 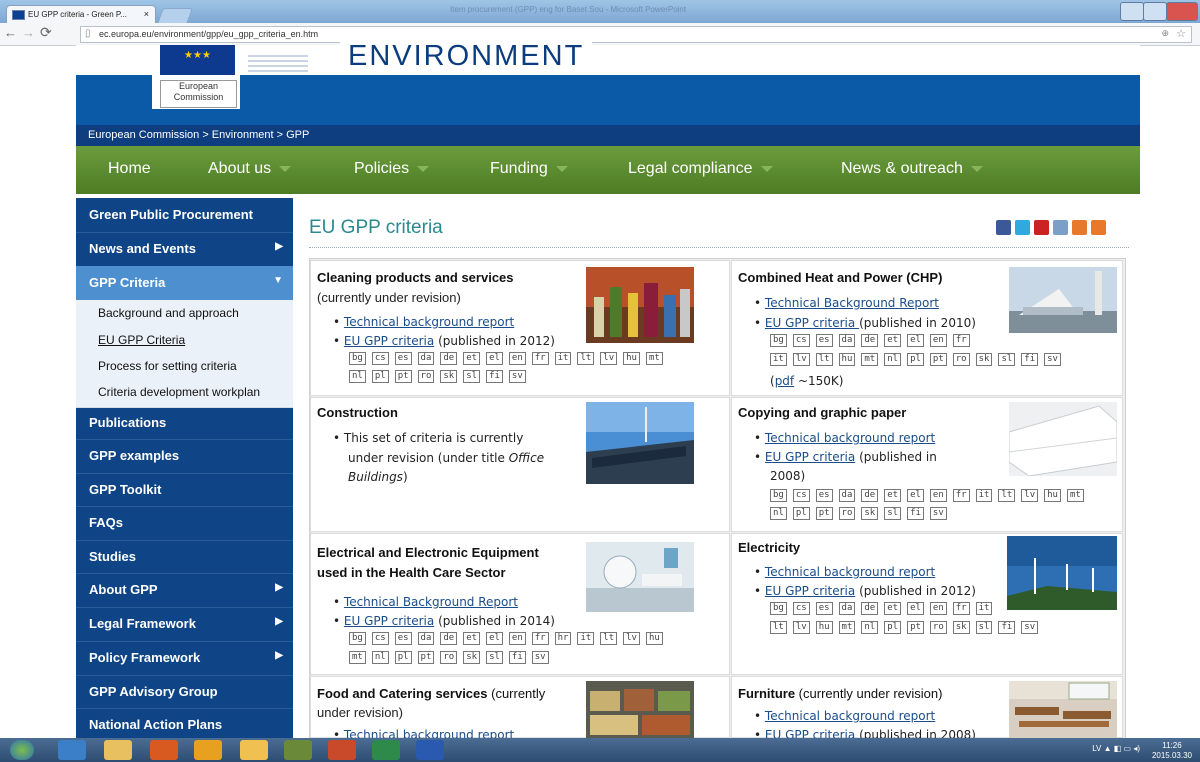 What do you see at coordinates (192, 135) in the screenshot?
I see `breadcrumb-text: European Commission > Environment > GPP` at bounding box center [192, 135].